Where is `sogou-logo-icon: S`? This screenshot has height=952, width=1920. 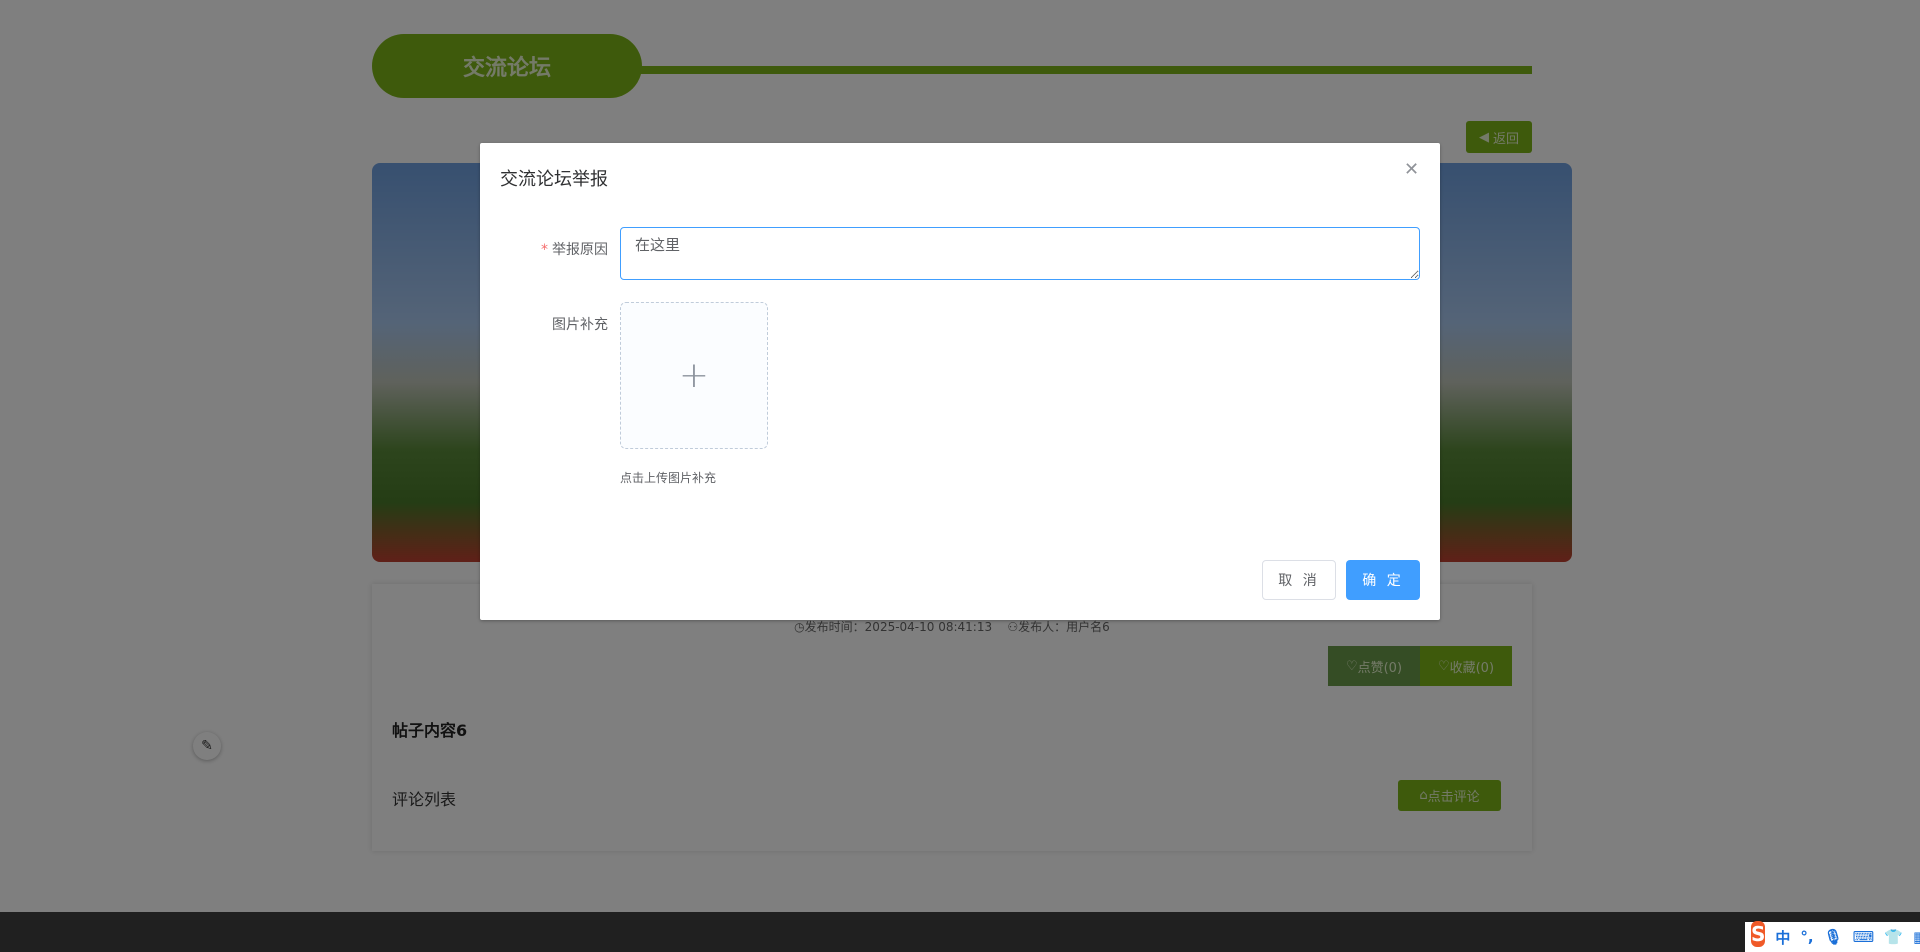 sogou-logo-icon: S is located at coordinates (1758, 934).